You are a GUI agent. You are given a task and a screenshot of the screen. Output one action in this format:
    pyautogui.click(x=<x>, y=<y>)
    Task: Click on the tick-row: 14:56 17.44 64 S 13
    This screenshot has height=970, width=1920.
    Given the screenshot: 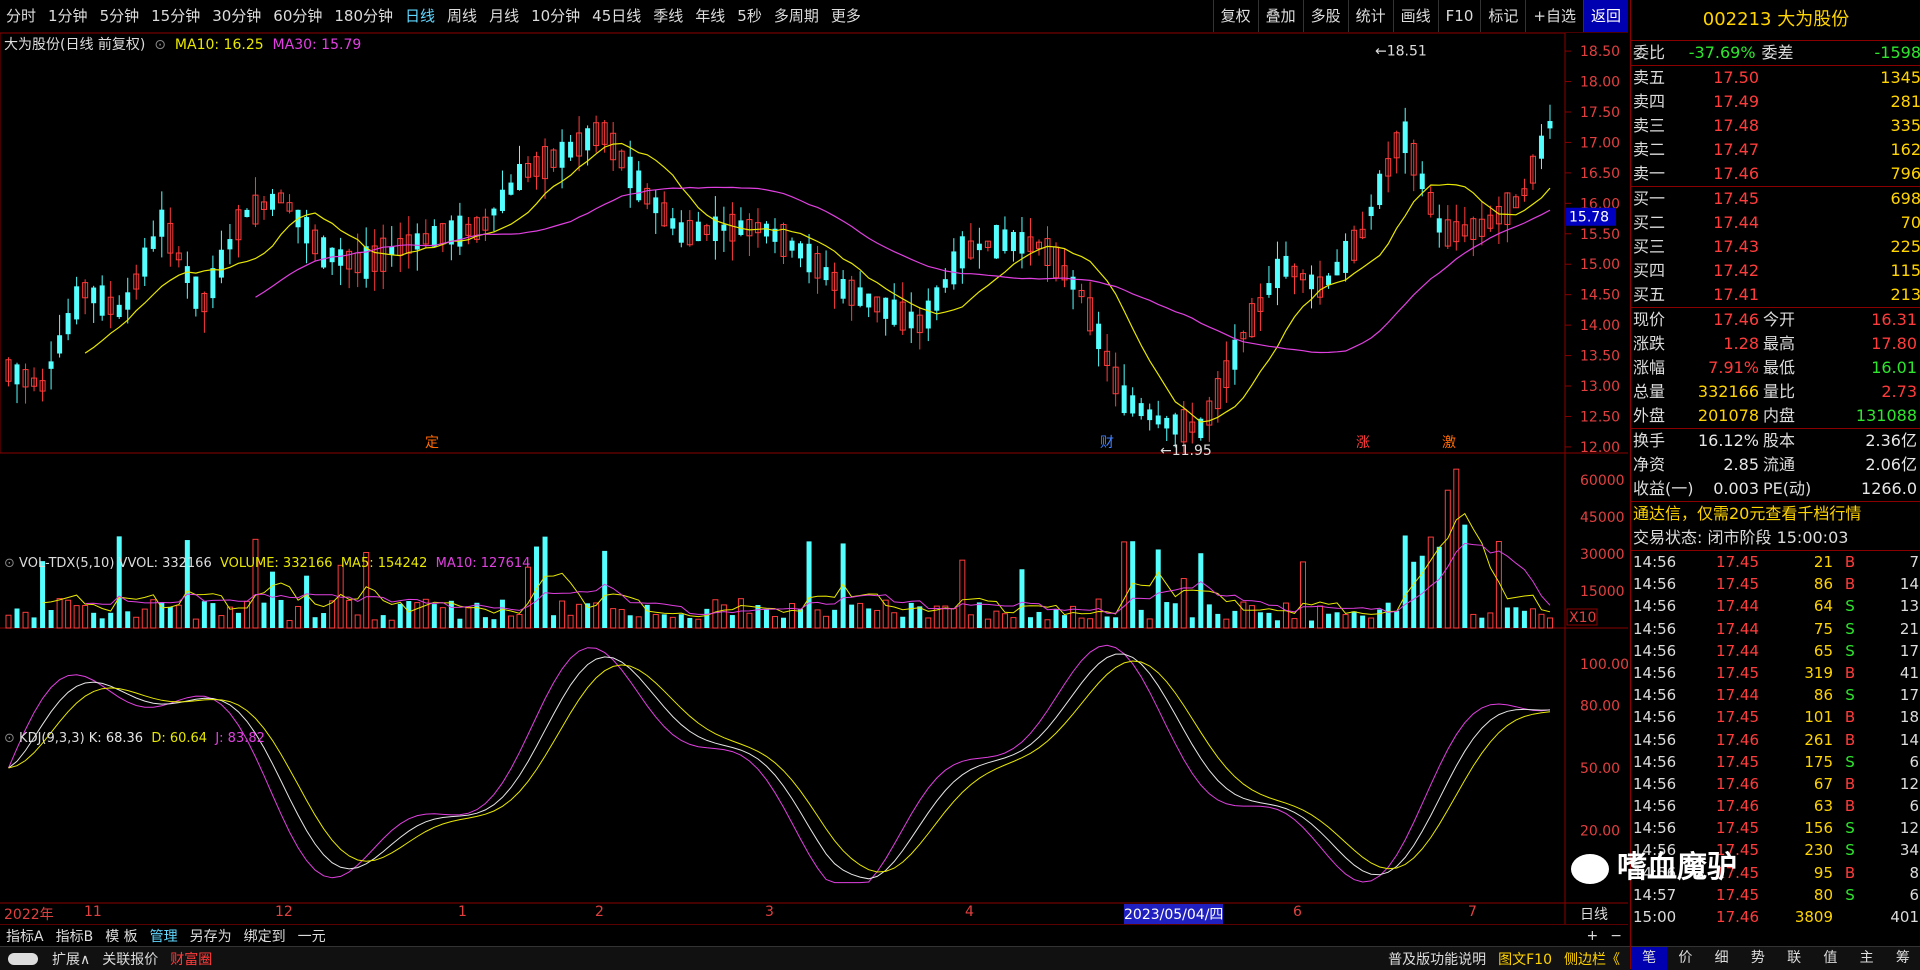 What is the action you would take?
    pyautogui.click(x=1776, y=606)
    